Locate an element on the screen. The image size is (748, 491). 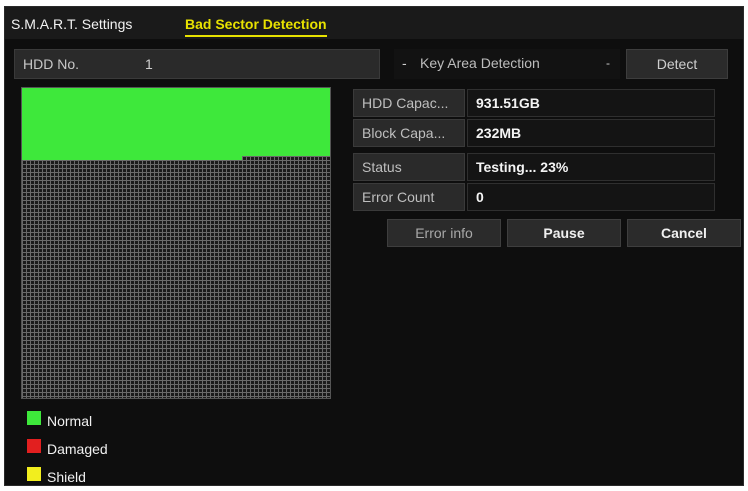
dropdown-left-icon: - is located at coordinates (404, 63).